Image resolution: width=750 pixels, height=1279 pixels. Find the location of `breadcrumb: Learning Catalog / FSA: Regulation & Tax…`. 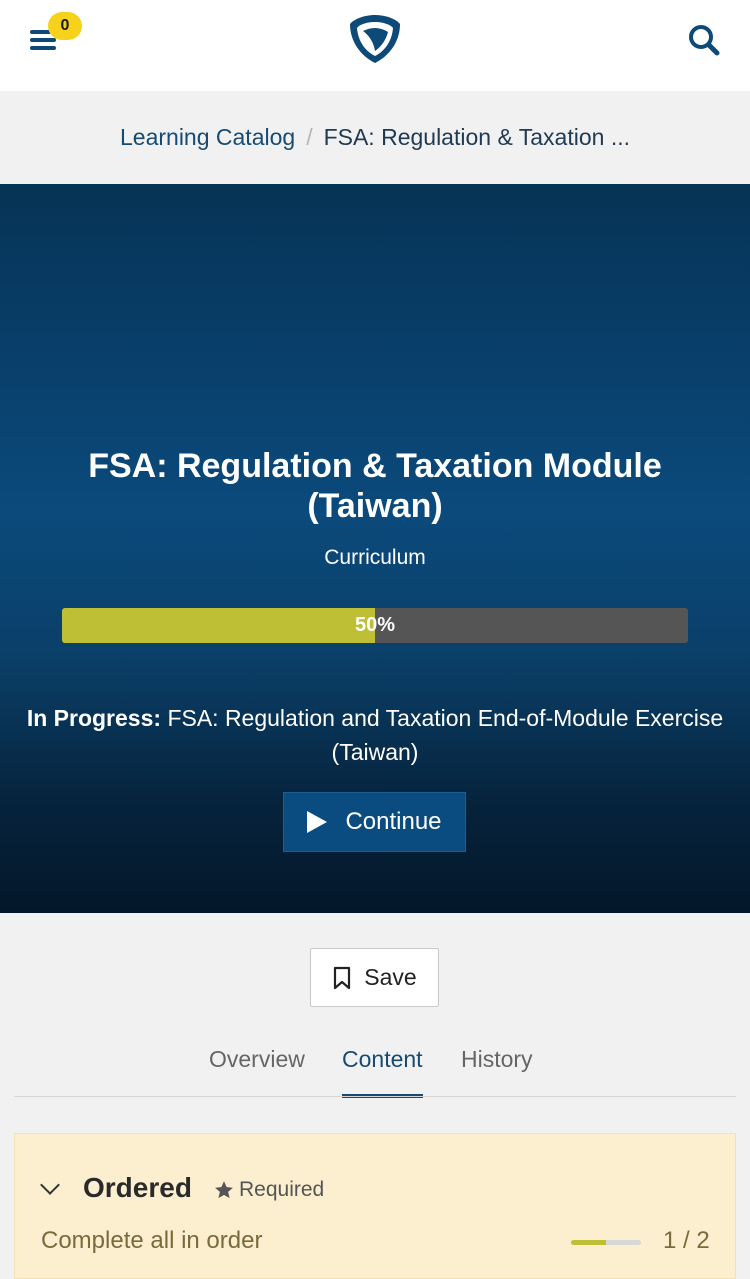

breadcrumb: Learning Catalog / FSA: Regulation & Tax… is located at coordinates (375, 137).